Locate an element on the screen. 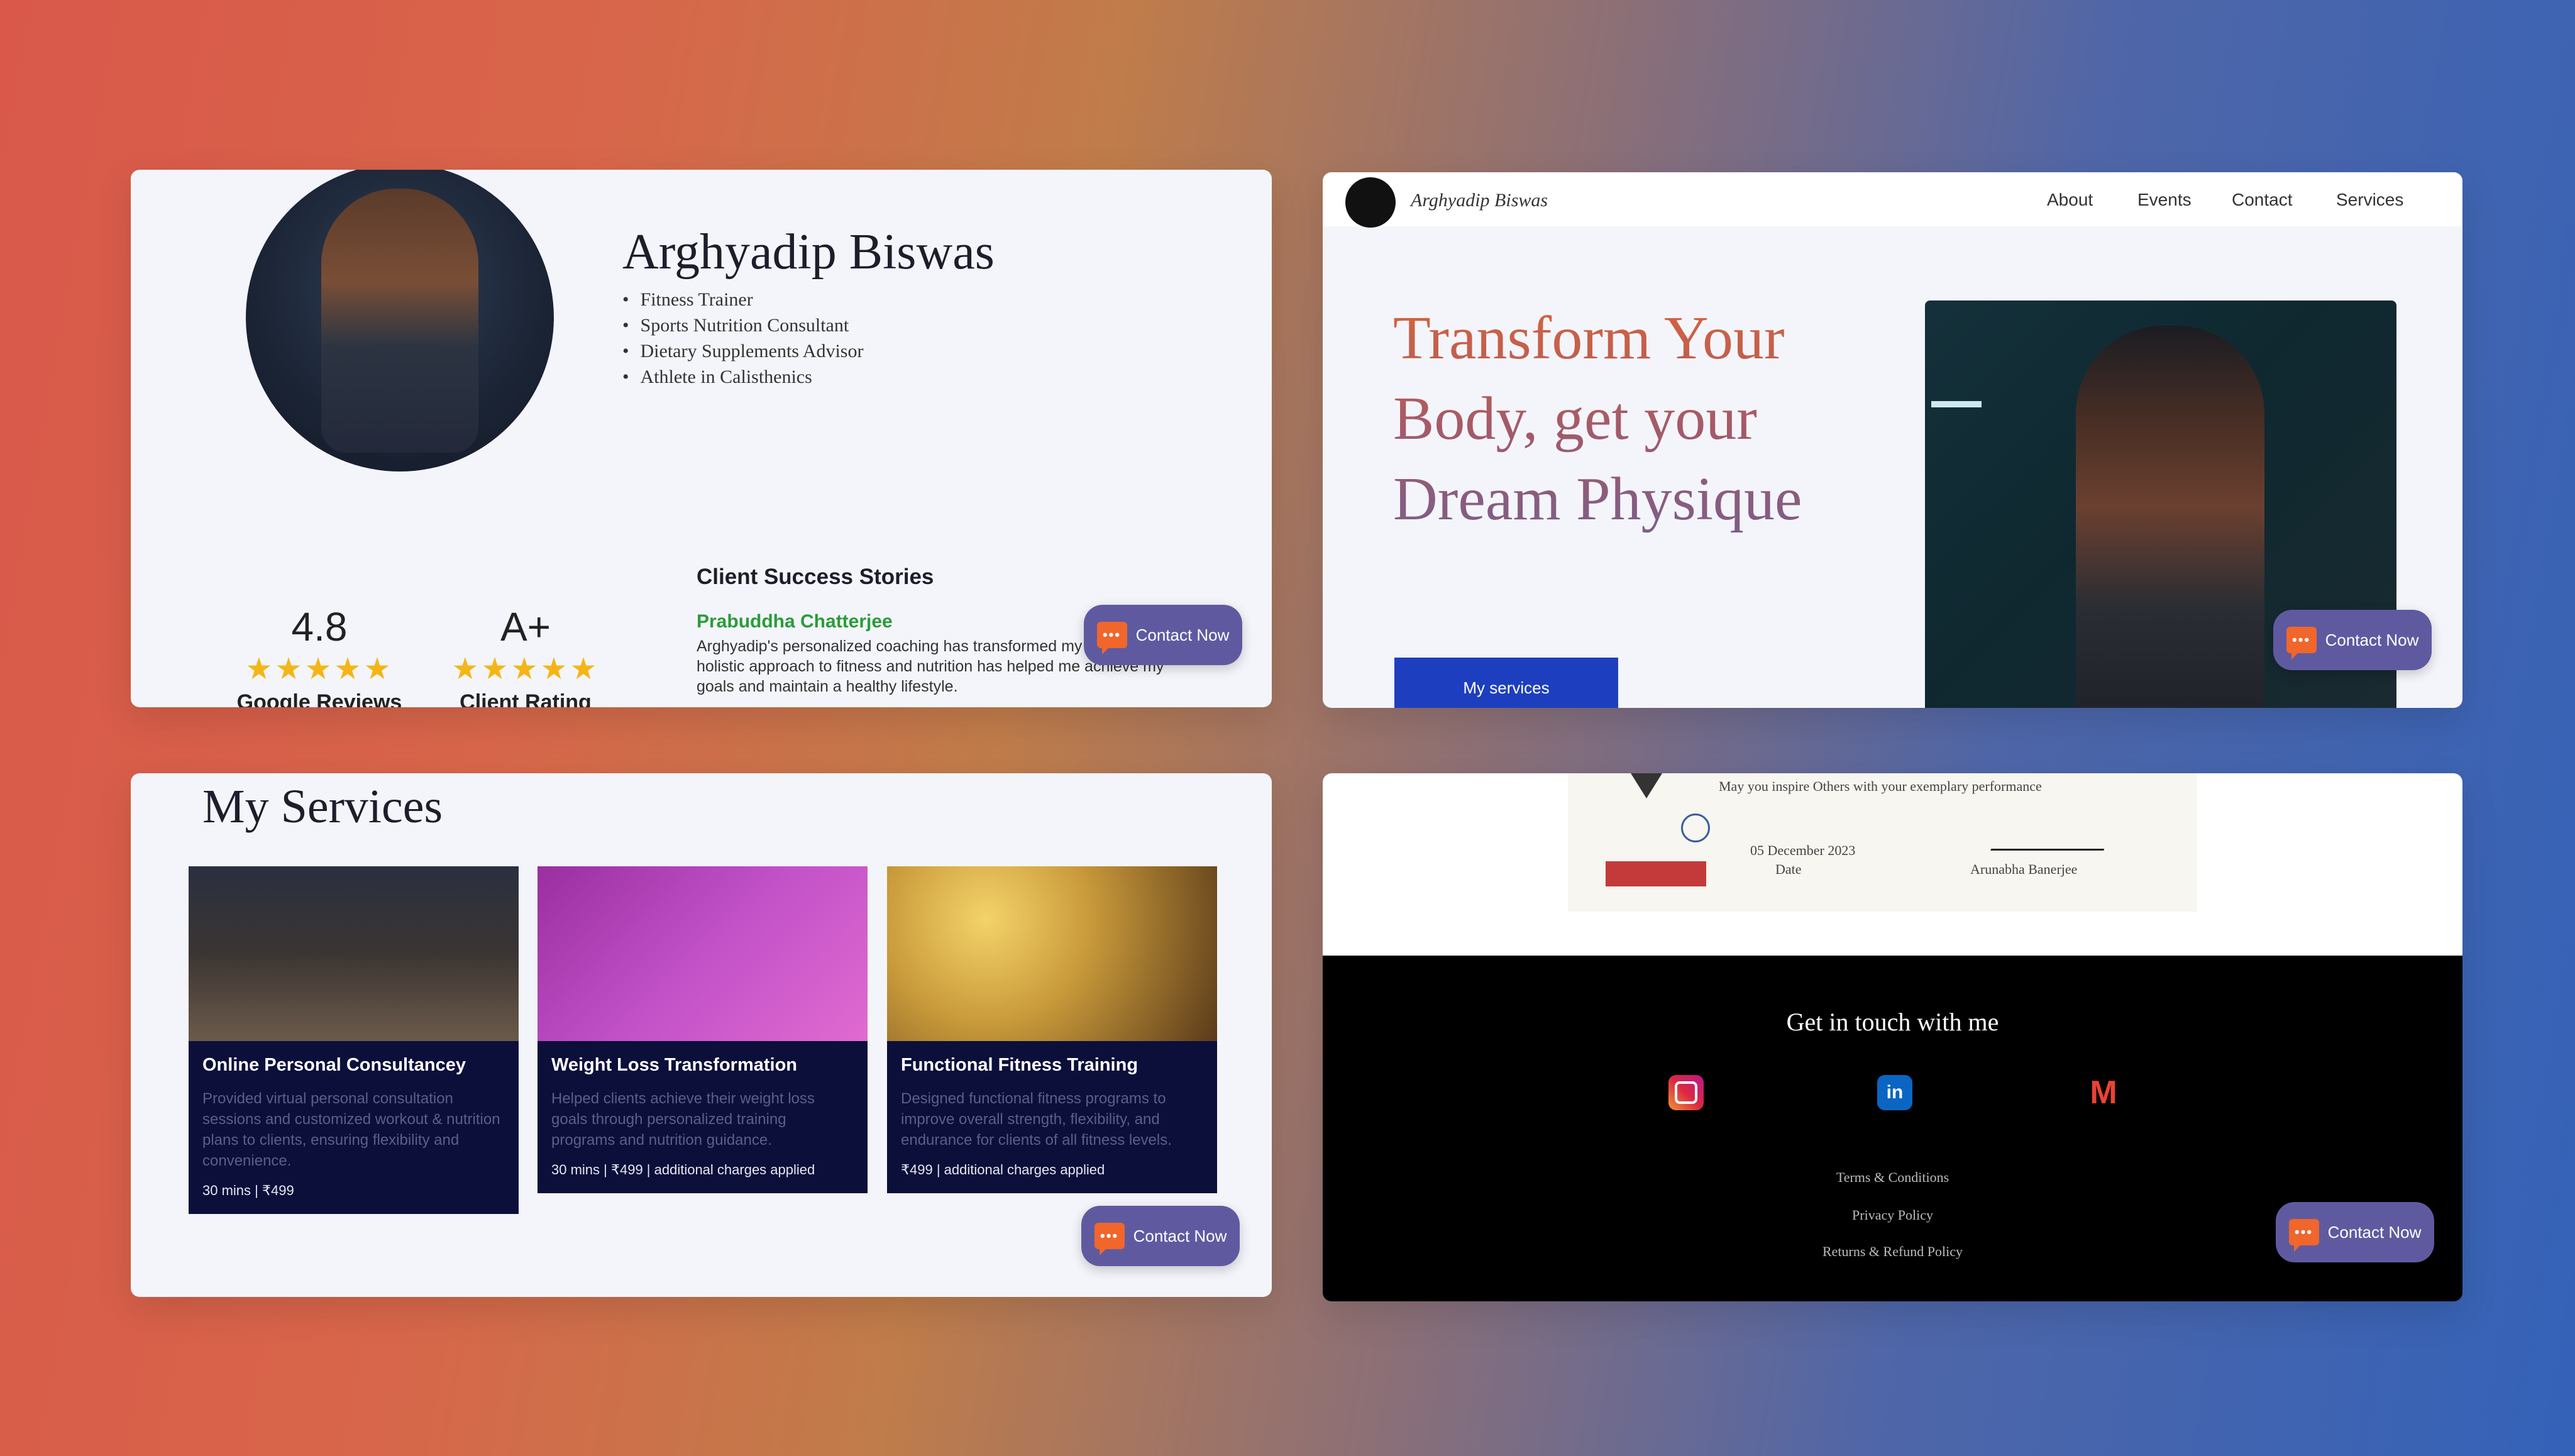 This screenshot has height=1456, width=2575. service-title: Functional Fitness Training is located at coordinates (1020, 1065).